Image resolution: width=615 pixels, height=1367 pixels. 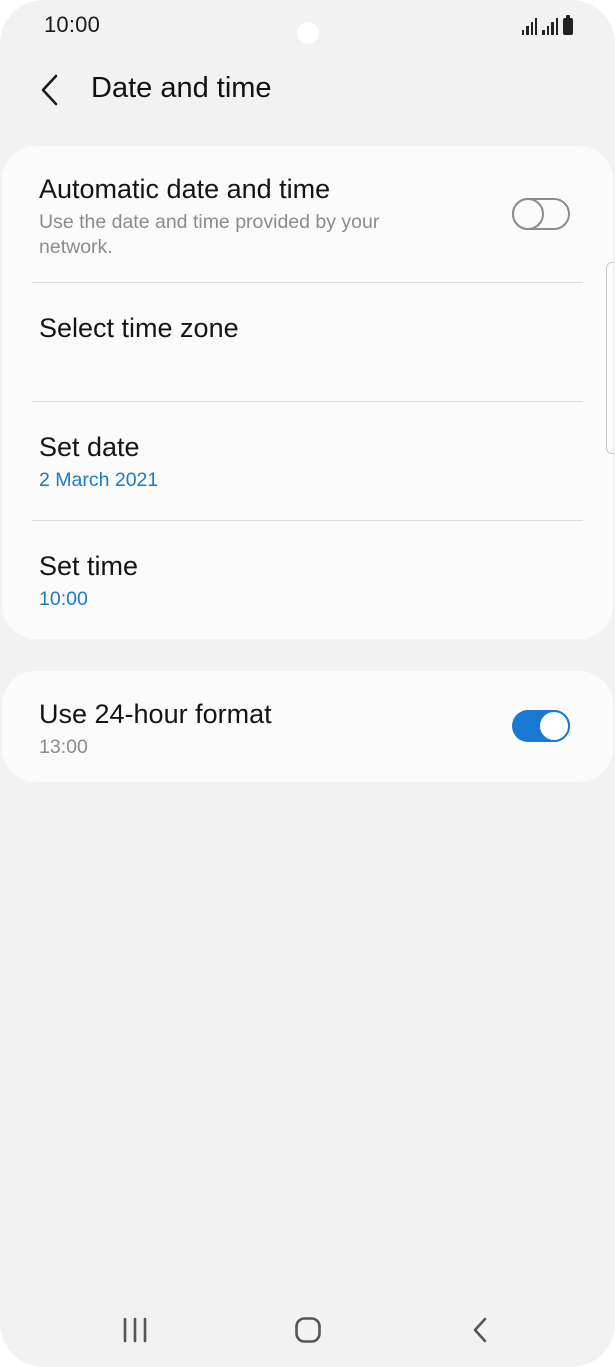 What do you see at coordinates (307, 580) in the screenshot?
I see `set-time-row: Set time 10:00` at bounding box center [307, 580].